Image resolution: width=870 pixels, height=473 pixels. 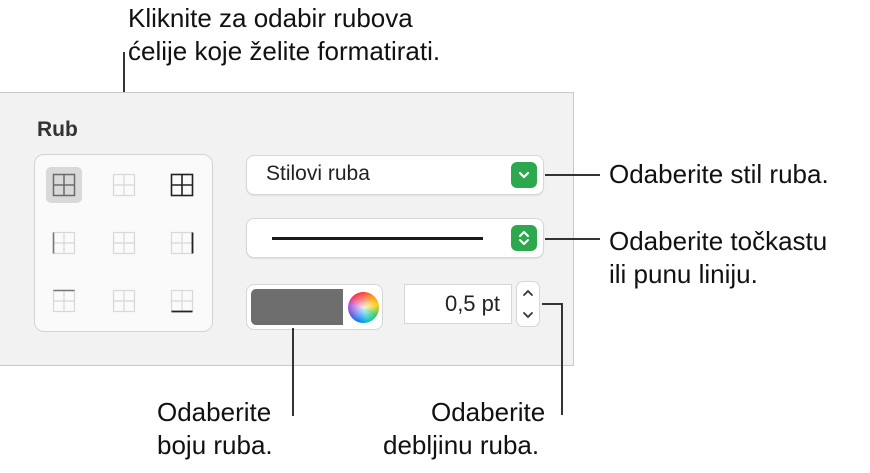 I want to click on border-width-field: 0,5 pt, so click(x=458, y=304).